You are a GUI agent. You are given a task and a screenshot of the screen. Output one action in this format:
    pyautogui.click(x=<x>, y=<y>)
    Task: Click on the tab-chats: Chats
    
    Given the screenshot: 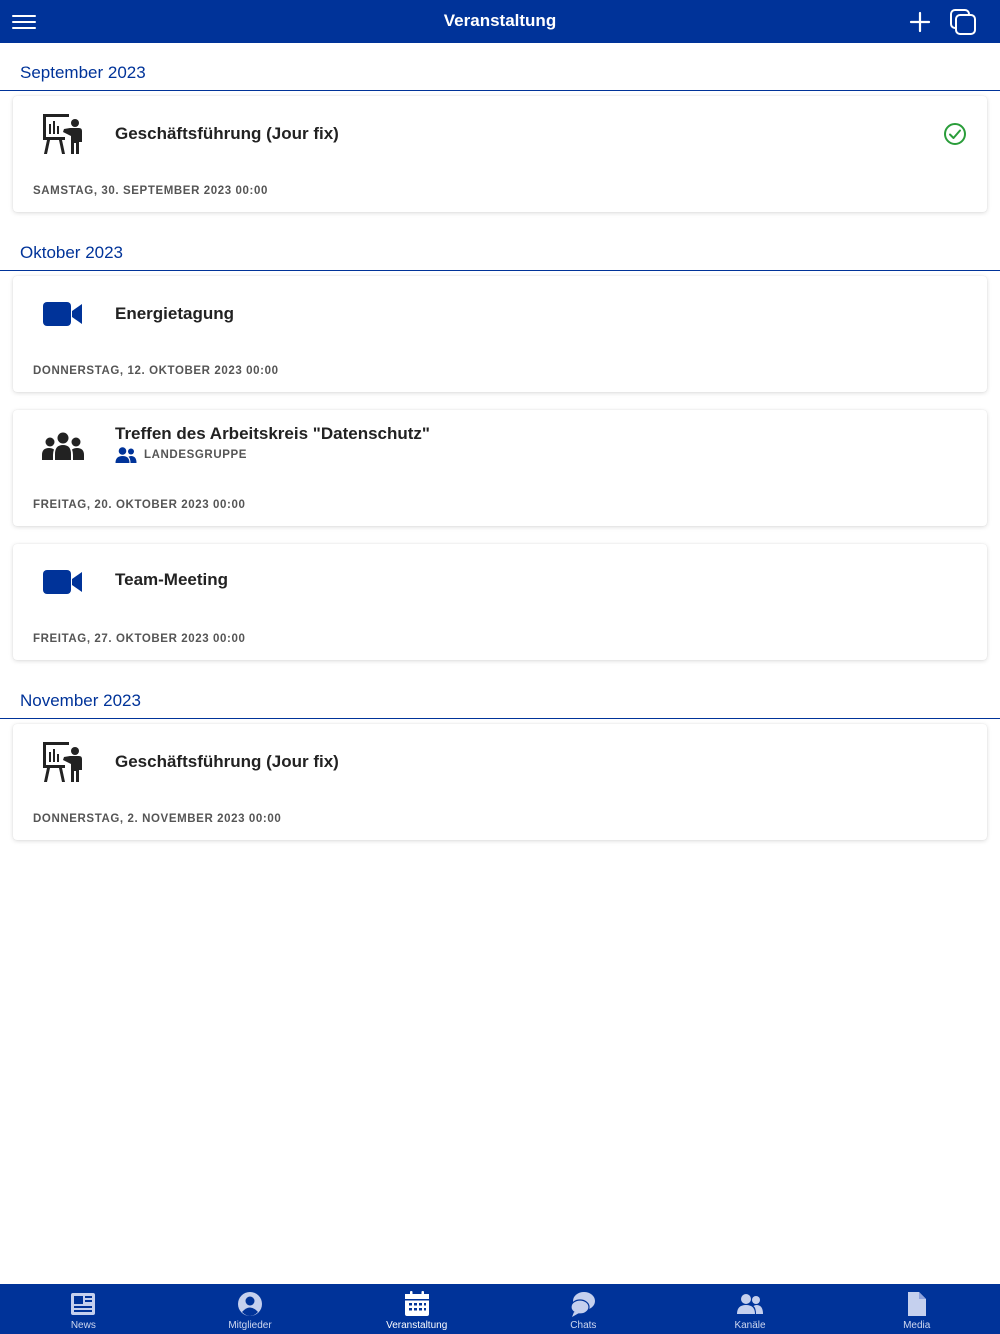 What is the action you would take?
    pyautogui.click(x=583, y=1309)
    